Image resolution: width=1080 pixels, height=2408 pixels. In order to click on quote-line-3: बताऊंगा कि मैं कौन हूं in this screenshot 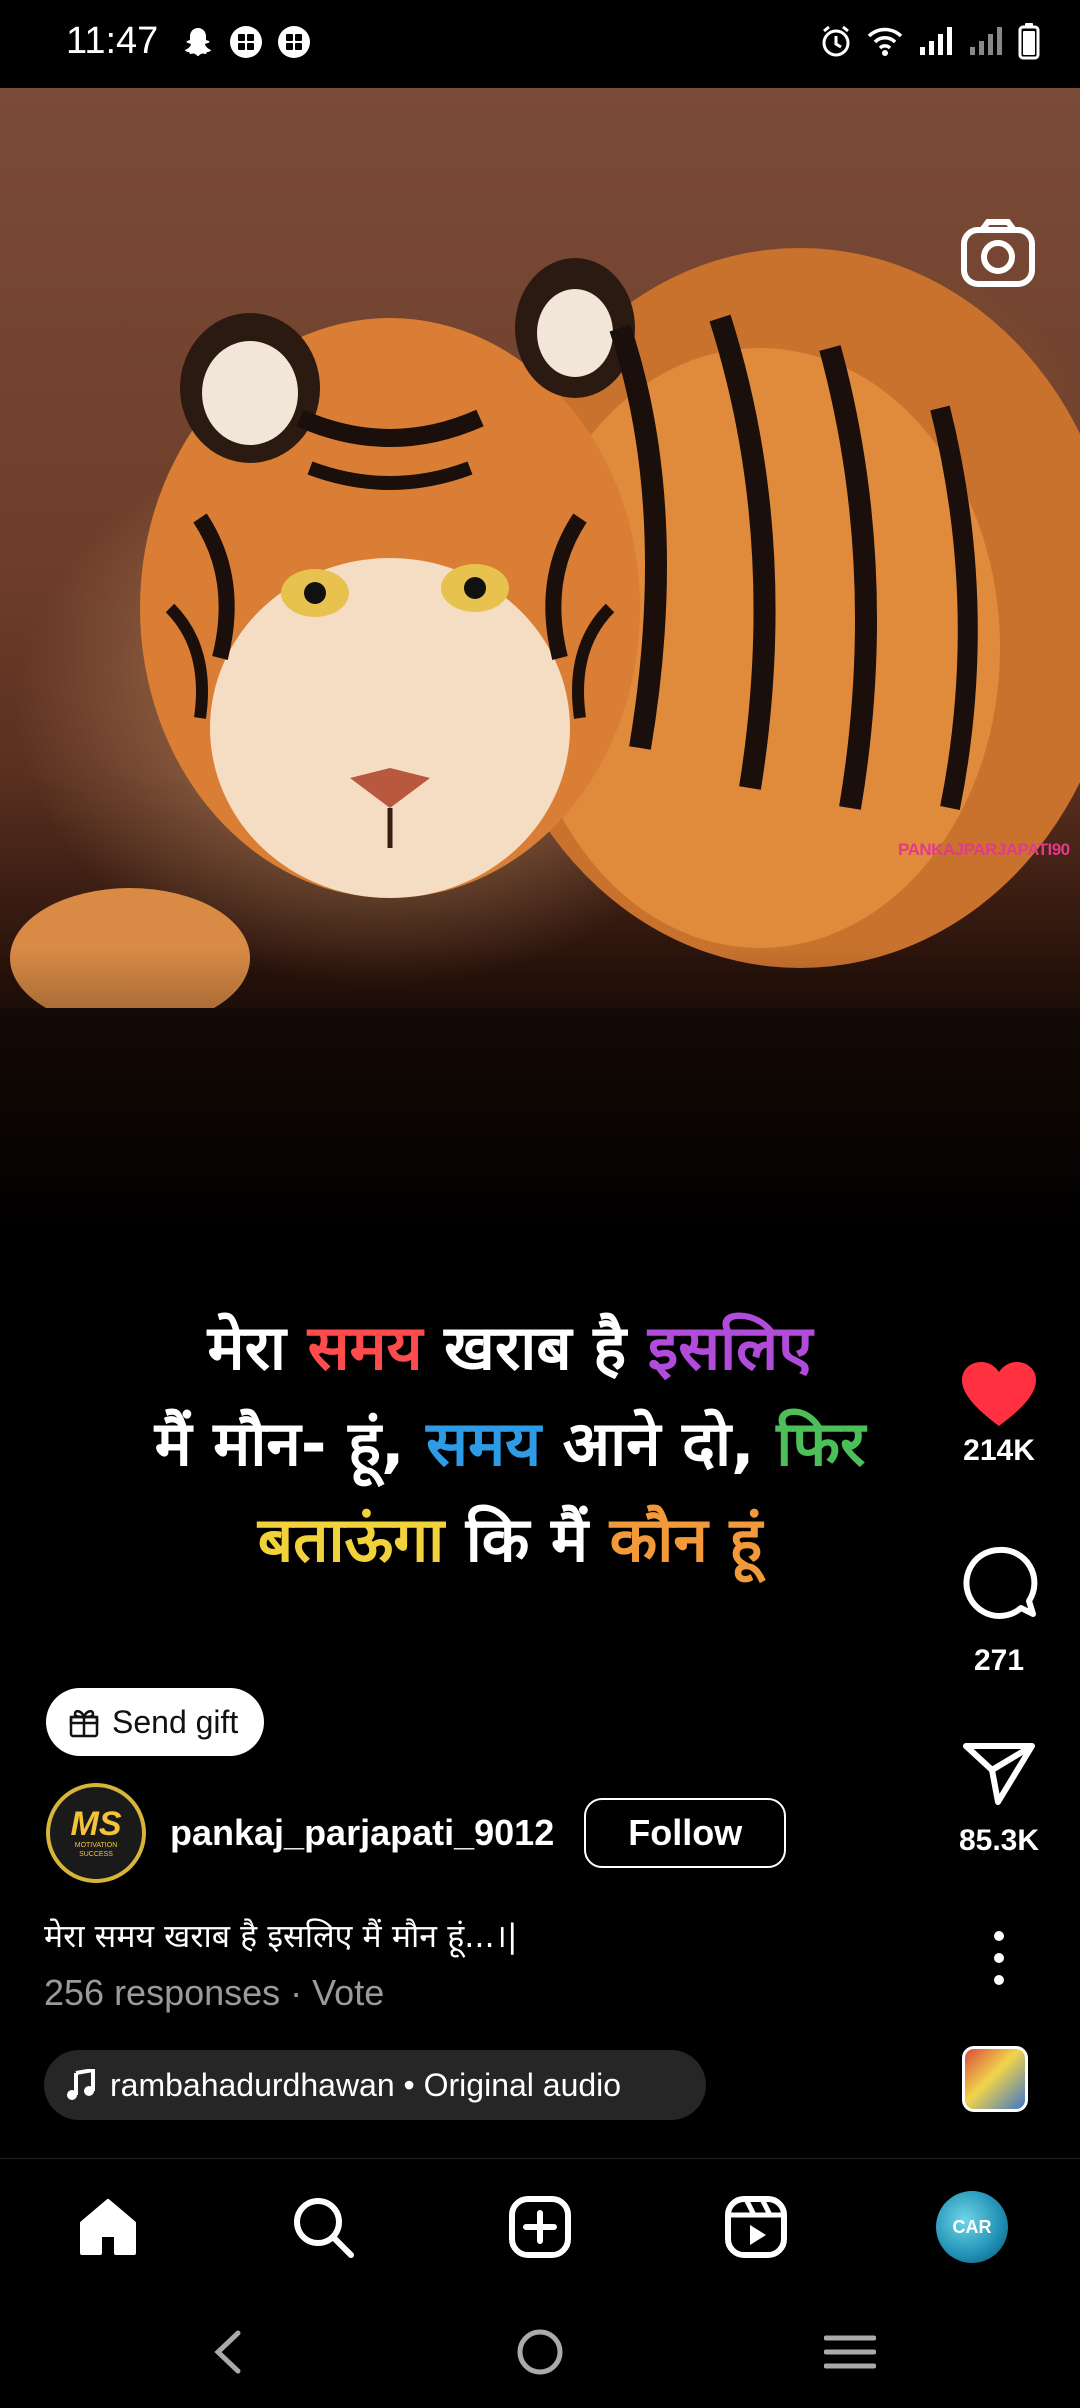, I will do `click(510, 1540)`.